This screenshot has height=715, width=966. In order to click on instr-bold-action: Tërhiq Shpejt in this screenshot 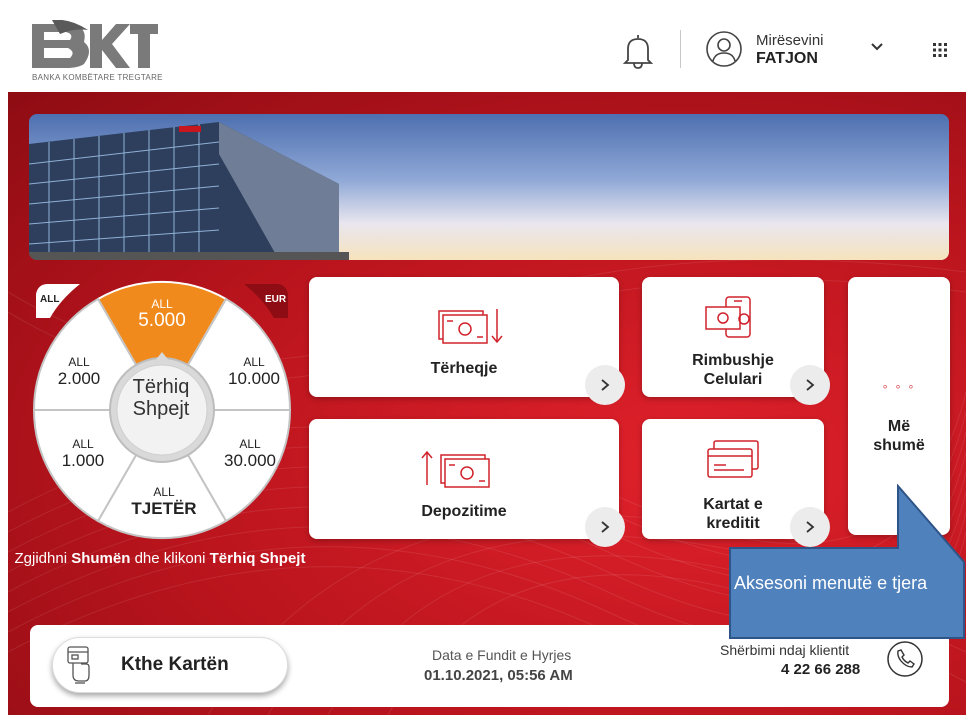, I will do `click(257, 558)`.